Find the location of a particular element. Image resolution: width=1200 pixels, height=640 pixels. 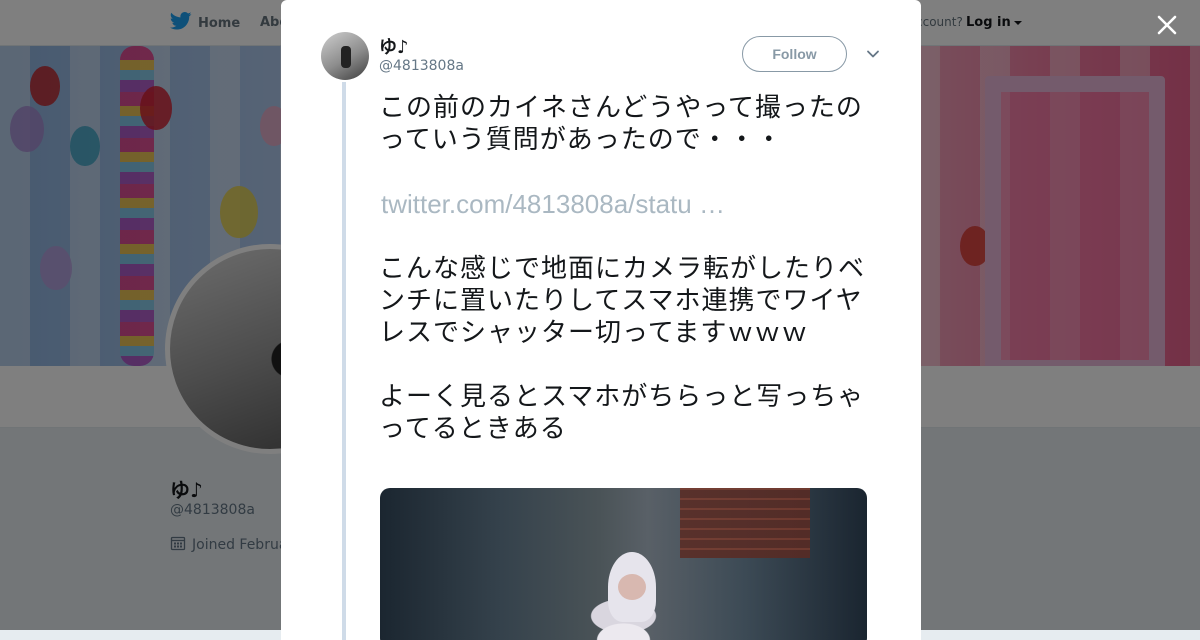

tweet-author-name: ゆ♪ is located at coordinates (394, 46).